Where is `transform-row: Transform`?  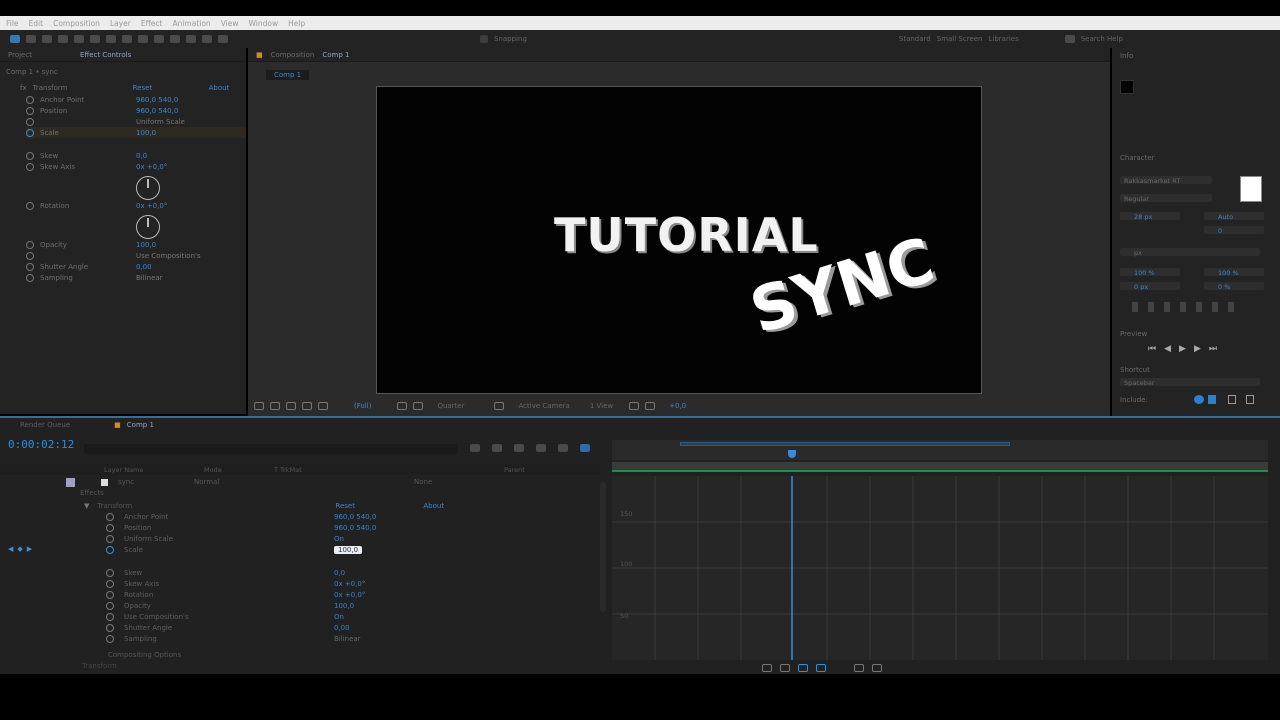 transform-row: Transform is located at coordinates (99, 666).